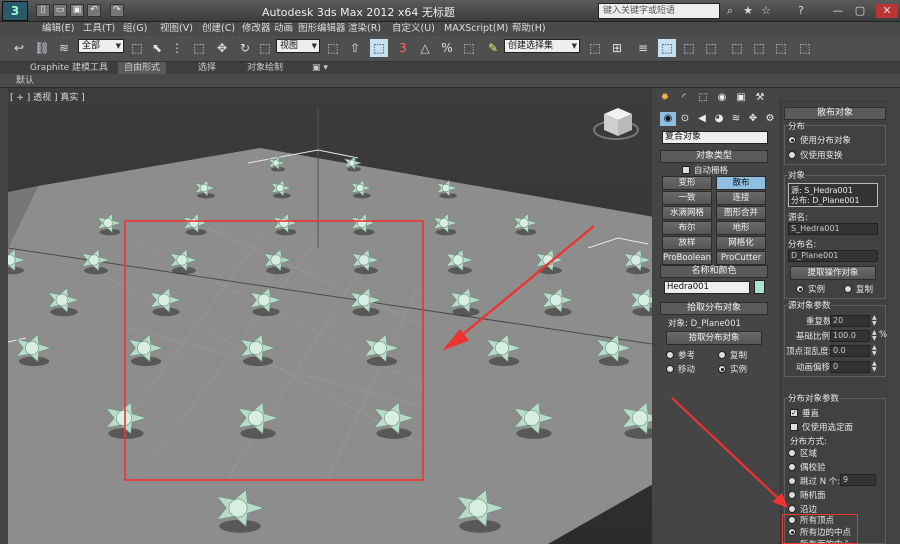 This screenshot has width=900, height=544. What do you see at coordinates (529, 29) in the screenshot?
I see `menu-help: 帮助(H)` at bounding box center [529, 29].